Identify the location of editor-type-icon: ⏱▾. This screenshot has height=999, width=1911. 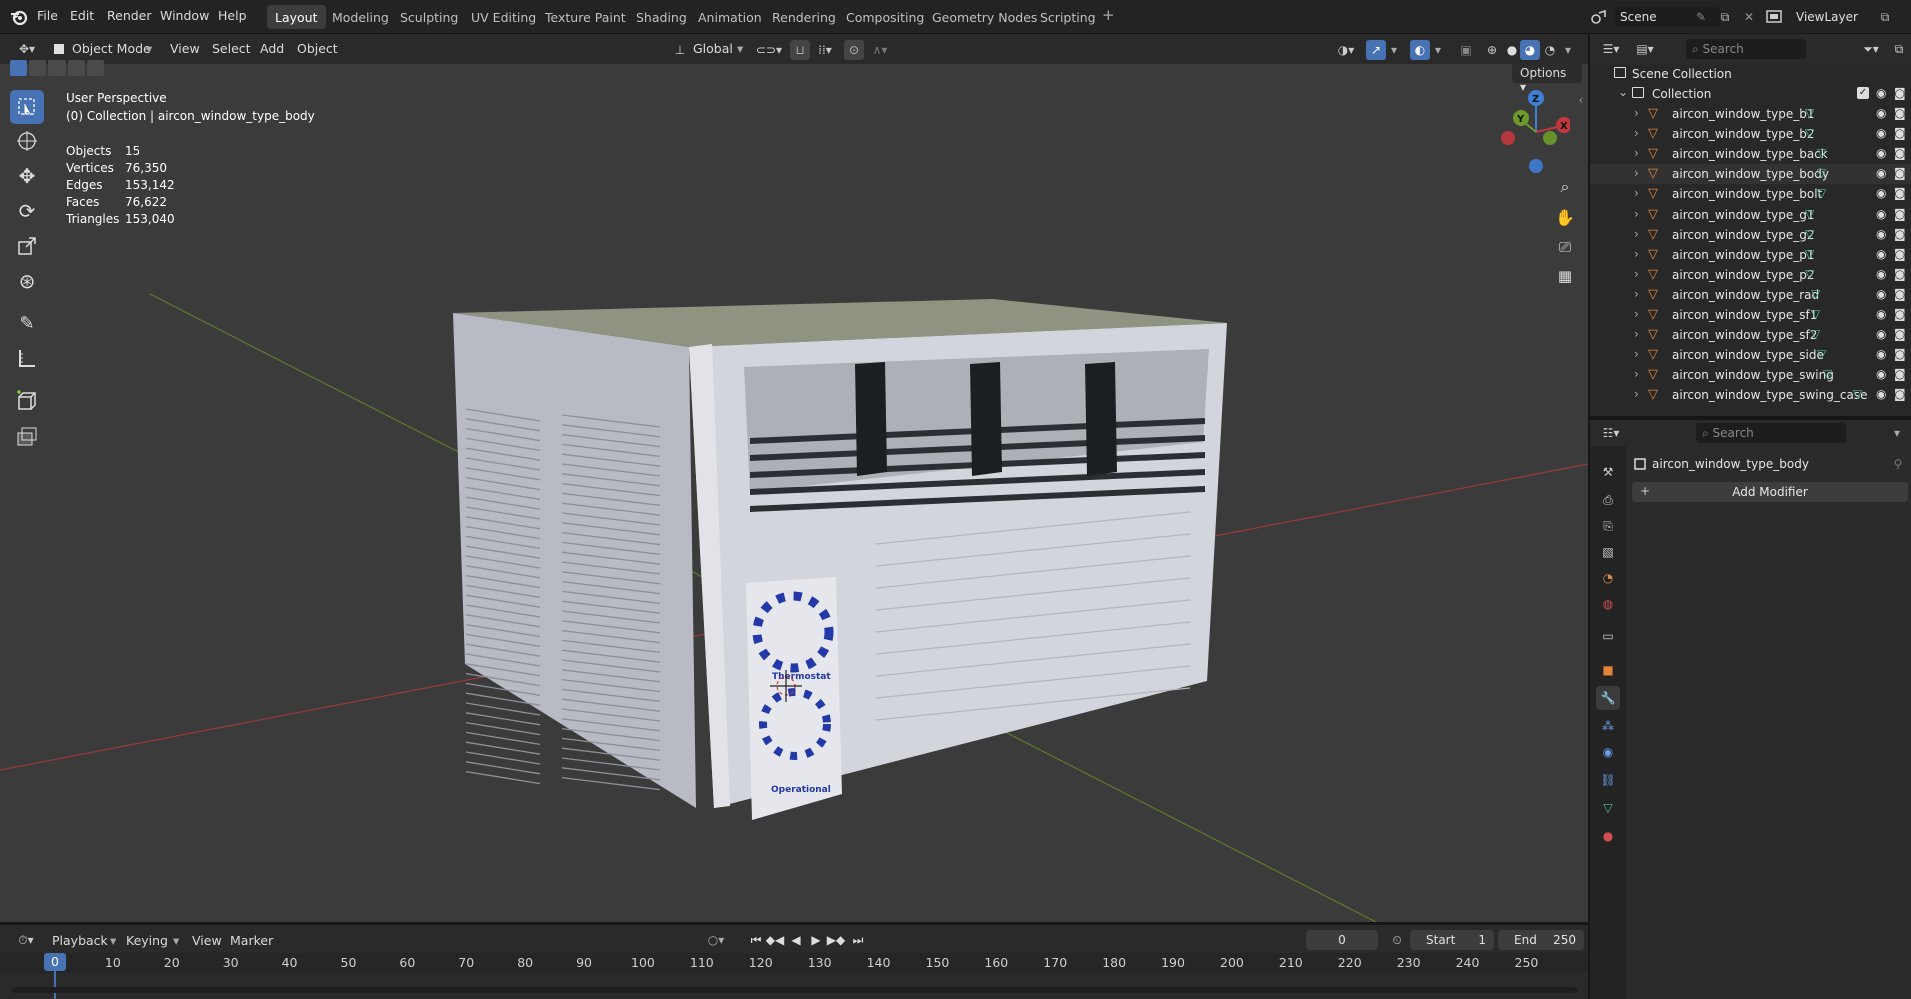
(26, 940).